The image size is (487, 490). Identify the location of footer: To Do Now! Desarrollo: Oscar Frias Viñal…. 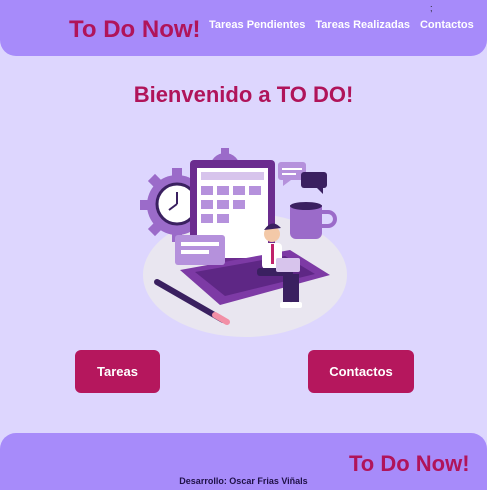
(243, 461).